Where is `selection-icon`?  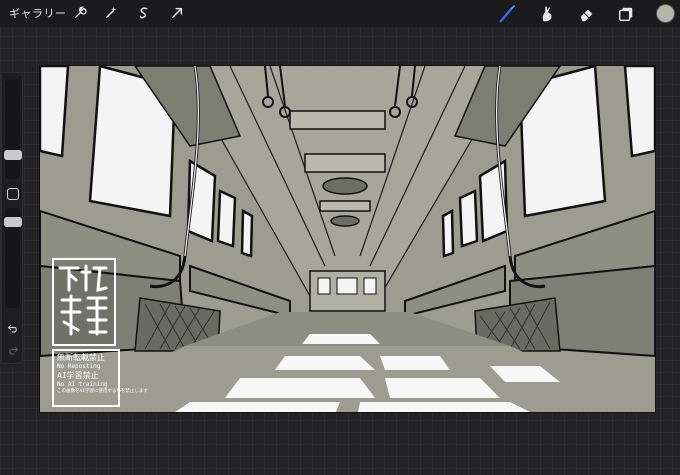 selection-icon is located at coordinates (144, 13).